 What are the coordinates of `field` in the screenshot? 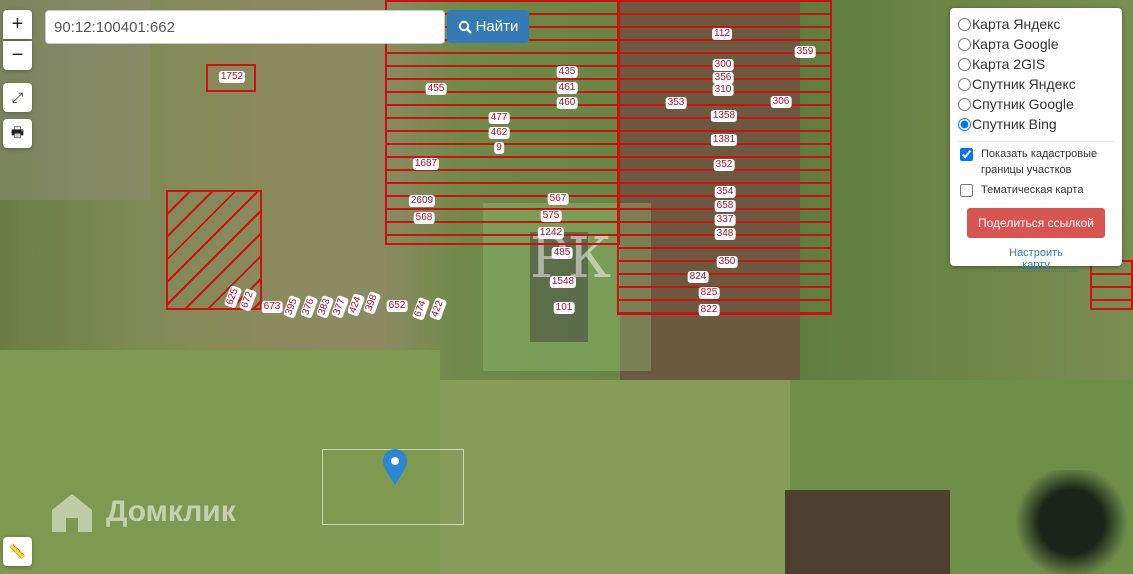 It's located at (615, 477).